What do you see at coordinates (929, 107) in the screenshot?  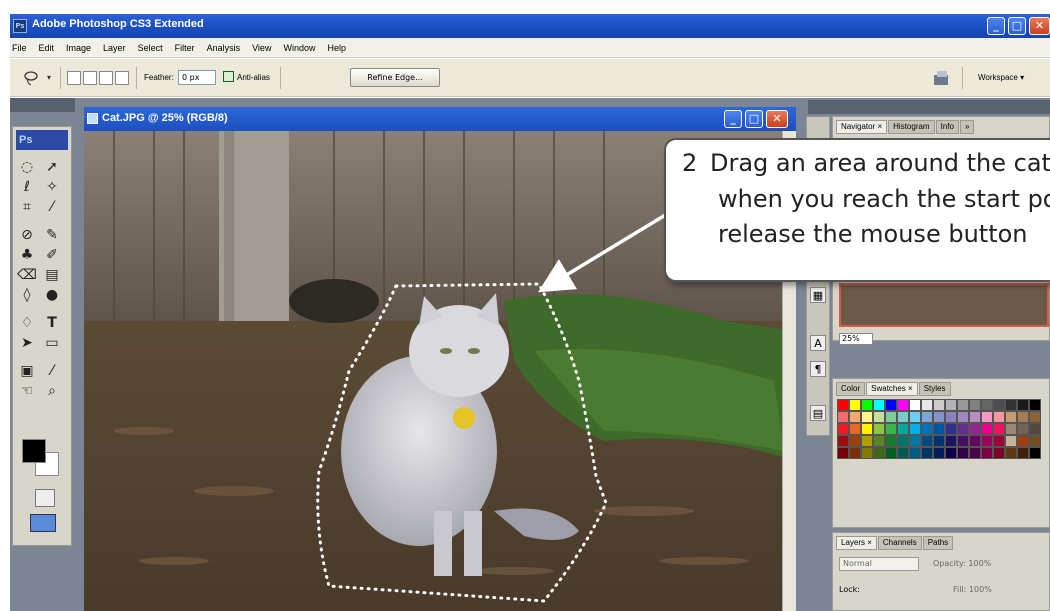 I see `panel-dock-header` at bounding box center [929, 107].